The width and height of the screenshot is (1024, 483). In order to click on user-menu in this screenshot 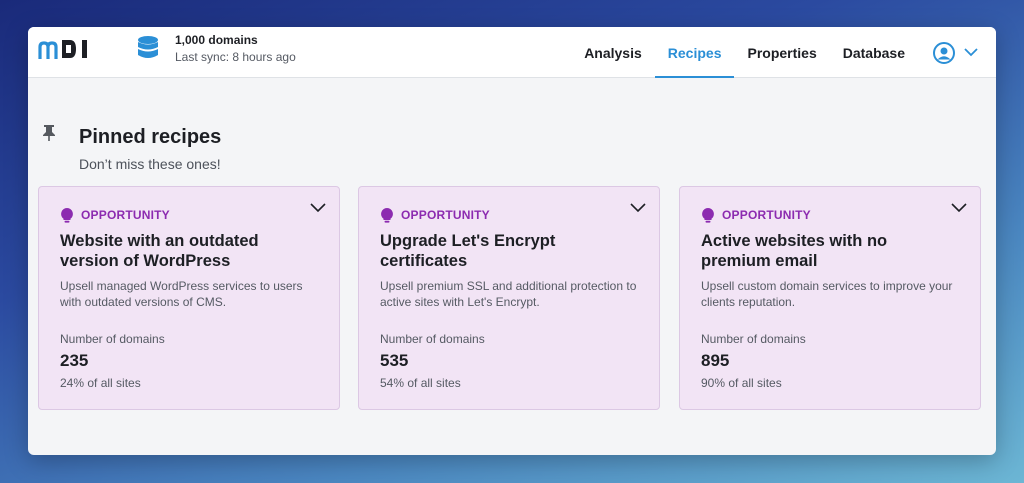, I will do `click(957, 52)`.